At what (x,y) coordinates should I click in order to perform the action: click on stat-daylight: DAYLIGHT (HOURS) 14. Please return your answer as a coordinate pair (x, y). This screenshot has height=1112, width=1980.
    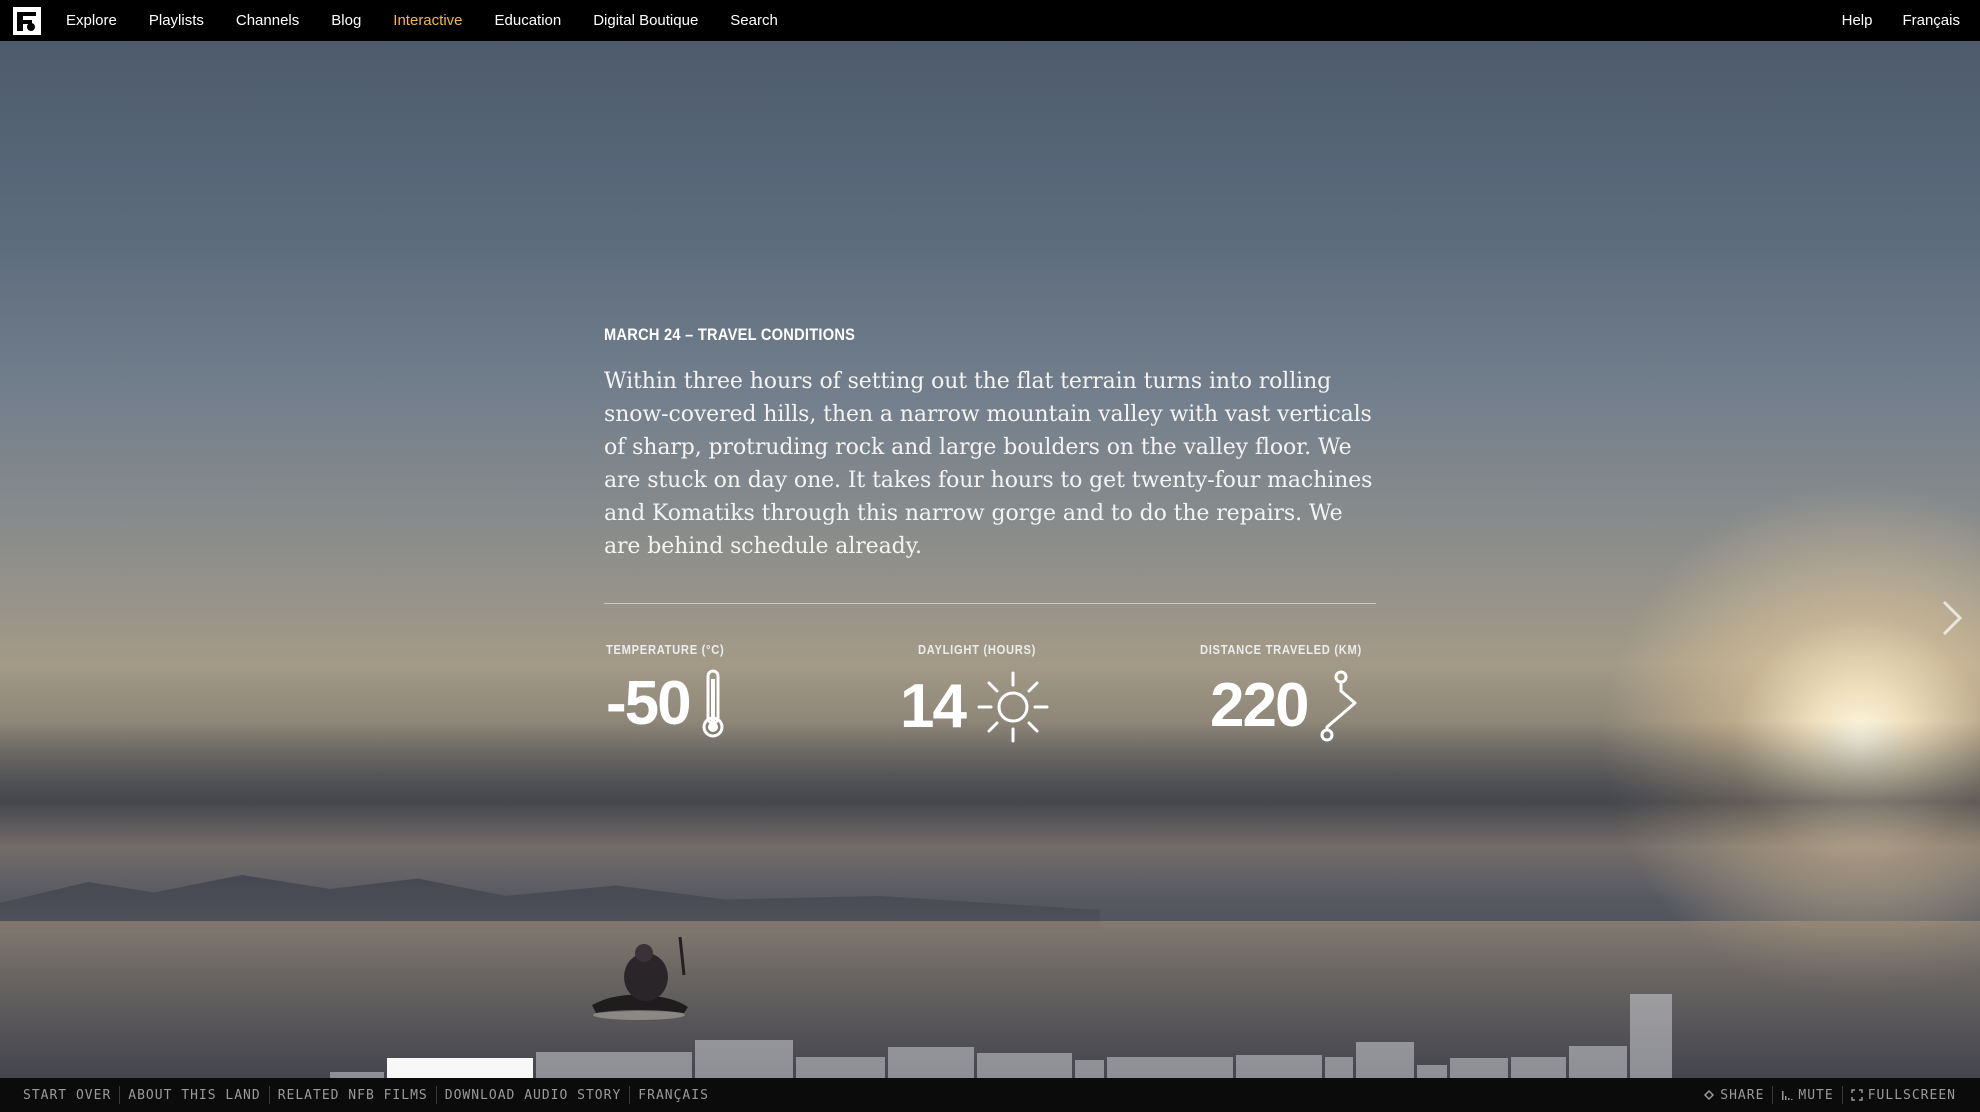
    Looking at the image, I should click on (977, 693).